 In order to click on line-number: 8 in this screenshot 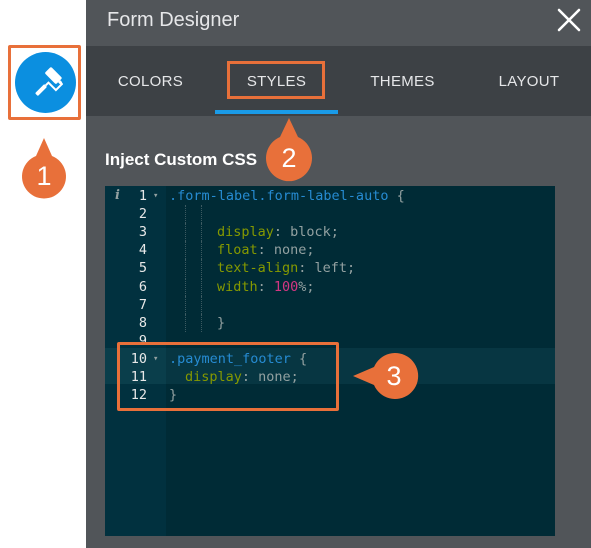, I will do `click(142, 322)`.